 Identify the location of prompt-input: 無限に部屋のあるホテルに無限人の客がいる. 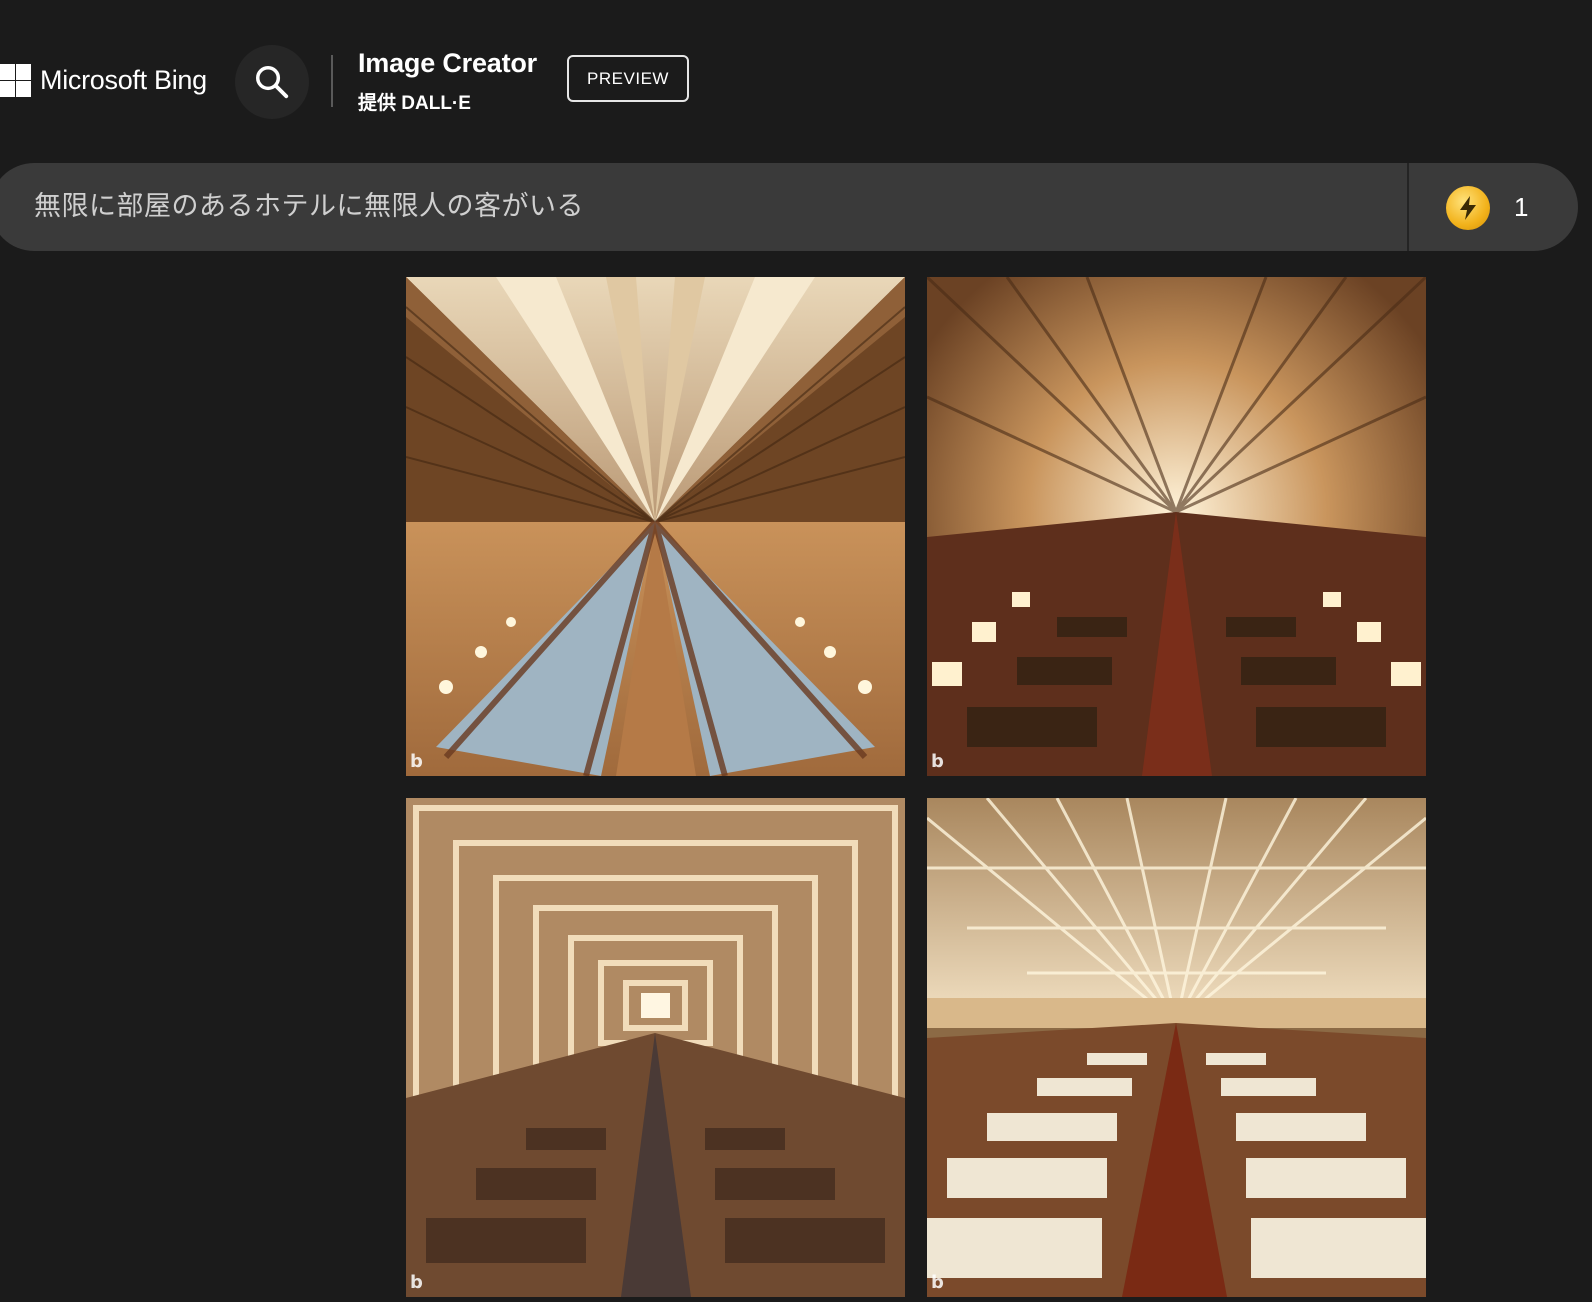
(309, 207).